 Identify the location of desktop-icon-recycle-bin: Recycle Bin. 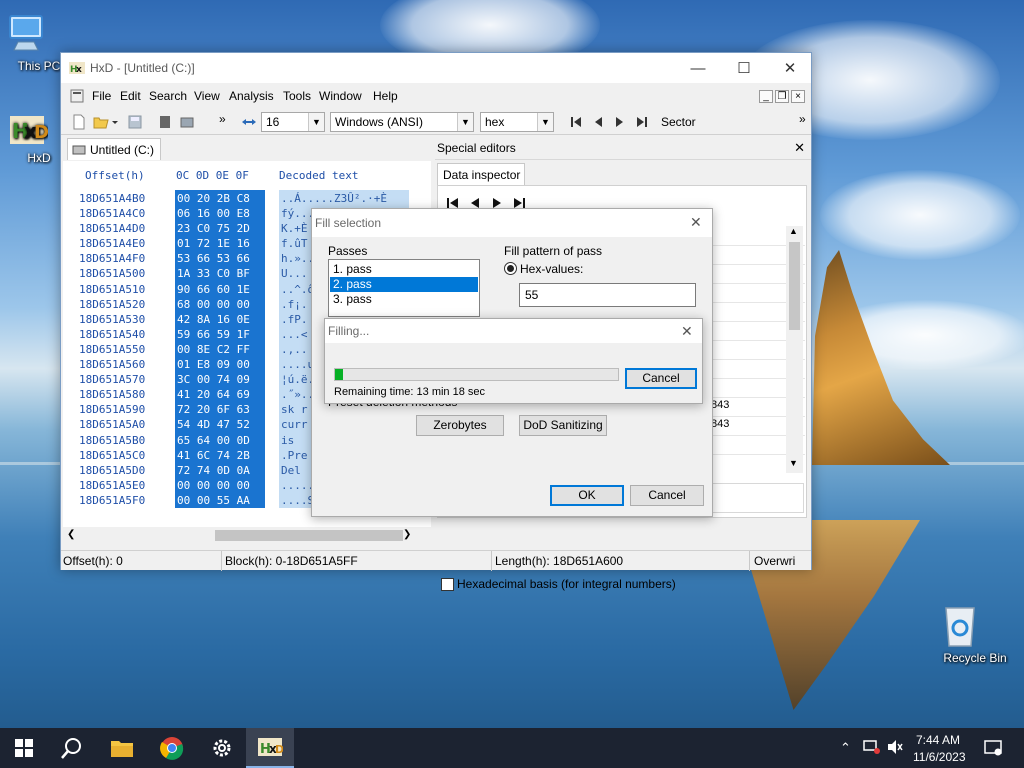
(975, 633).